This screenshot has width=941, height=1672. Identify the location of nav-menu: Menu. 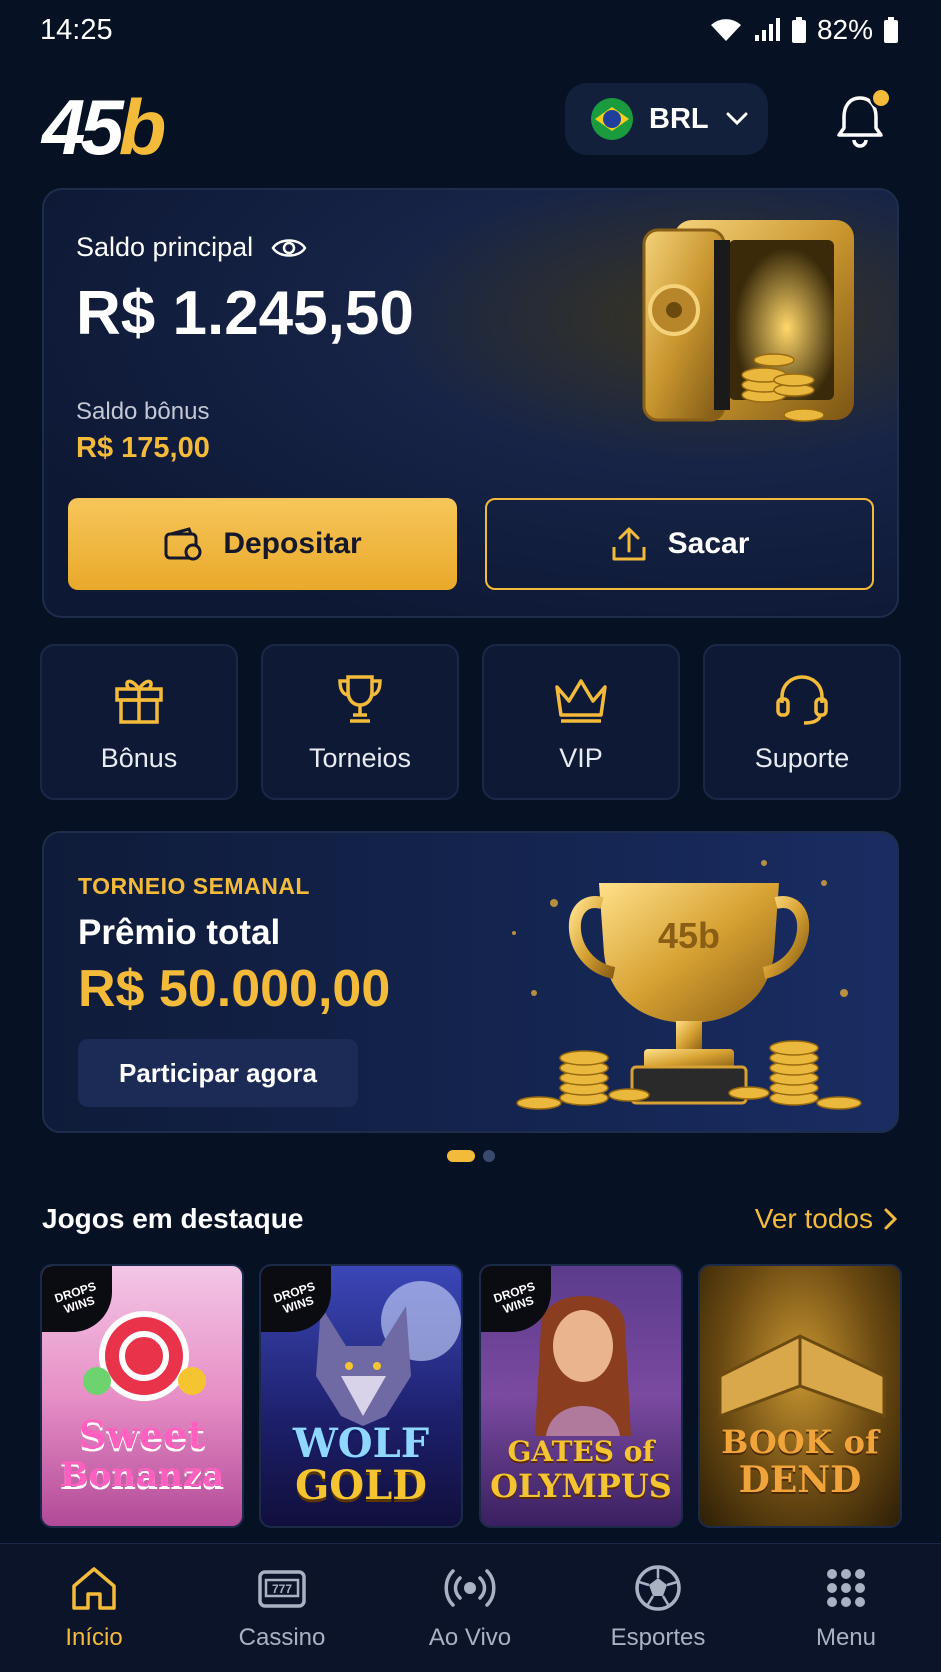
(846, 1608).